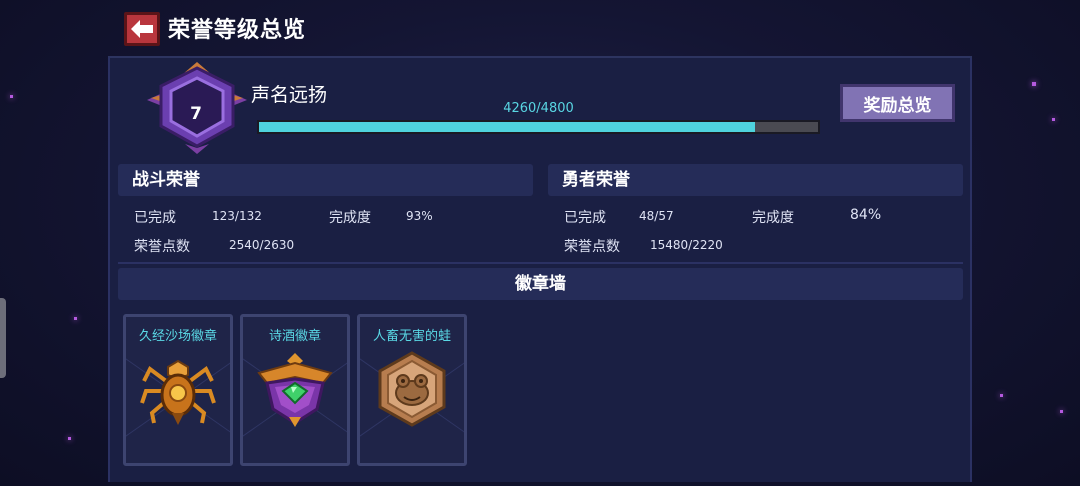 The height and width of the screenshot is (486, 1080). Describe the element at coordinates (540, 29) in the screenshot. I see `header-bar: 荣誉等级总览` at that location.